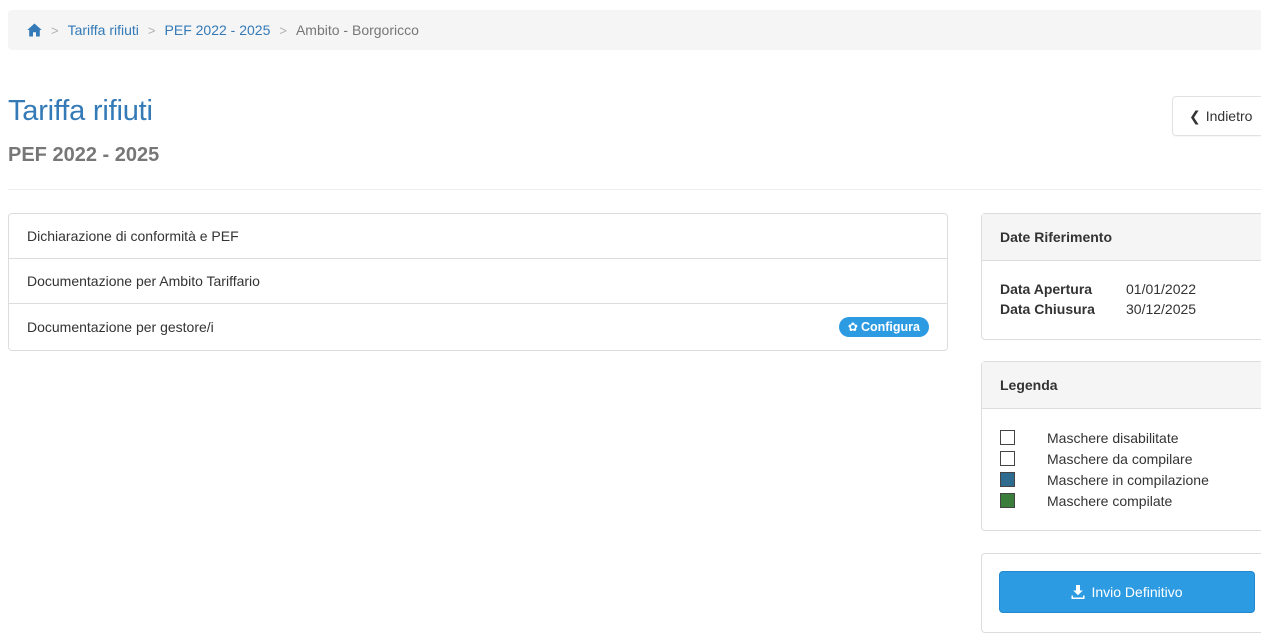  I want to click on dates-panel-title: Date Riferimento, so click(1121, 237).